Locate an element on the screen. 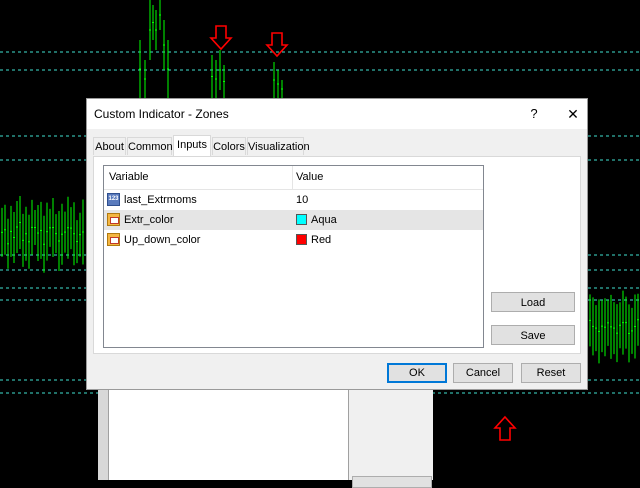 This screenshot has width=640, height=488. background-window-panel is located at coordinates (228, 435).